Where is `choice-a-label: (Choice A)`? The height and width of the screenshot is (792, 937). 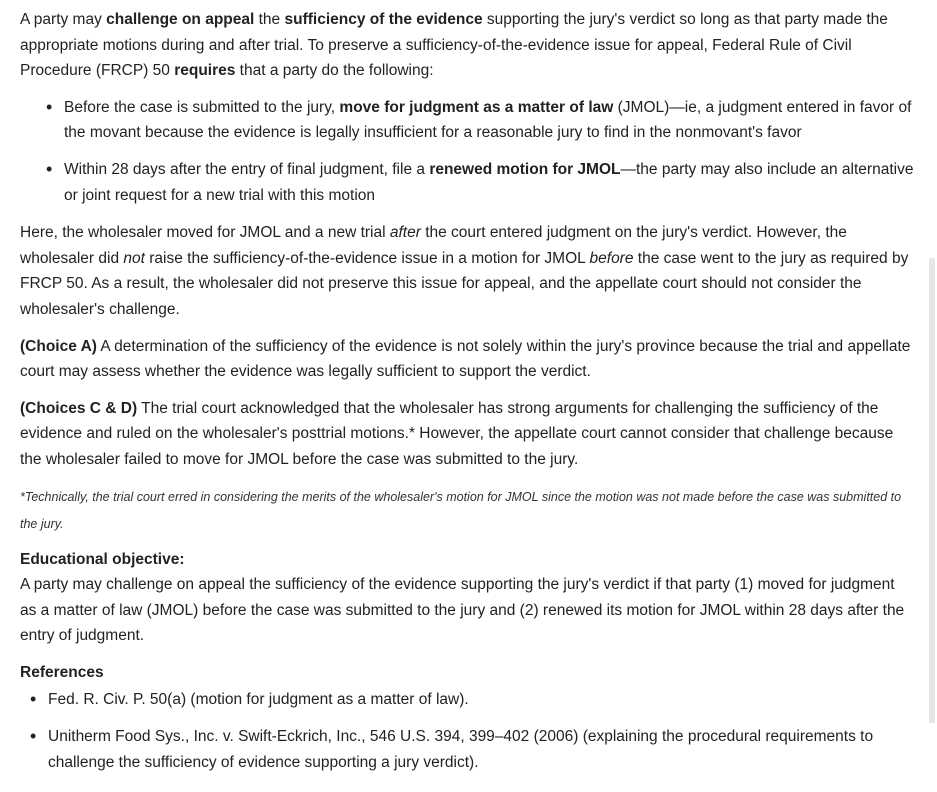
choice-a-label: (Choice A) is located at coordinates (58, 346).